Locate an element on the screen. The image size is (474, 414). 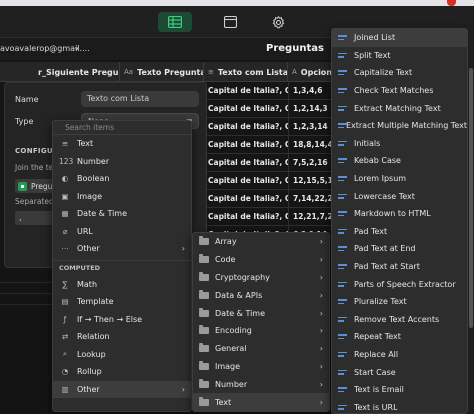
menu-item-if-then-else: ƒ If → Then → Else is located at coordinates (122, 320).